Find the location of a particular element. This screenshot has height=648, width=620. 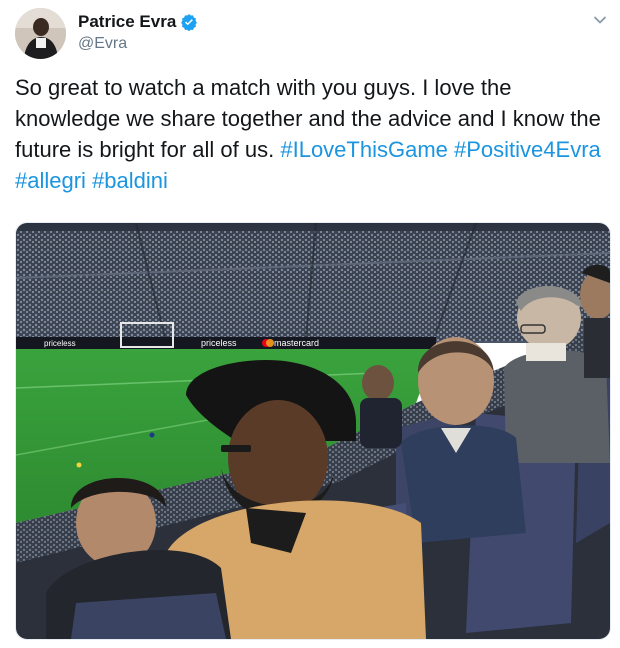

advertising-boards: priceless mastercard priceless is located at coordinates (226, 343).